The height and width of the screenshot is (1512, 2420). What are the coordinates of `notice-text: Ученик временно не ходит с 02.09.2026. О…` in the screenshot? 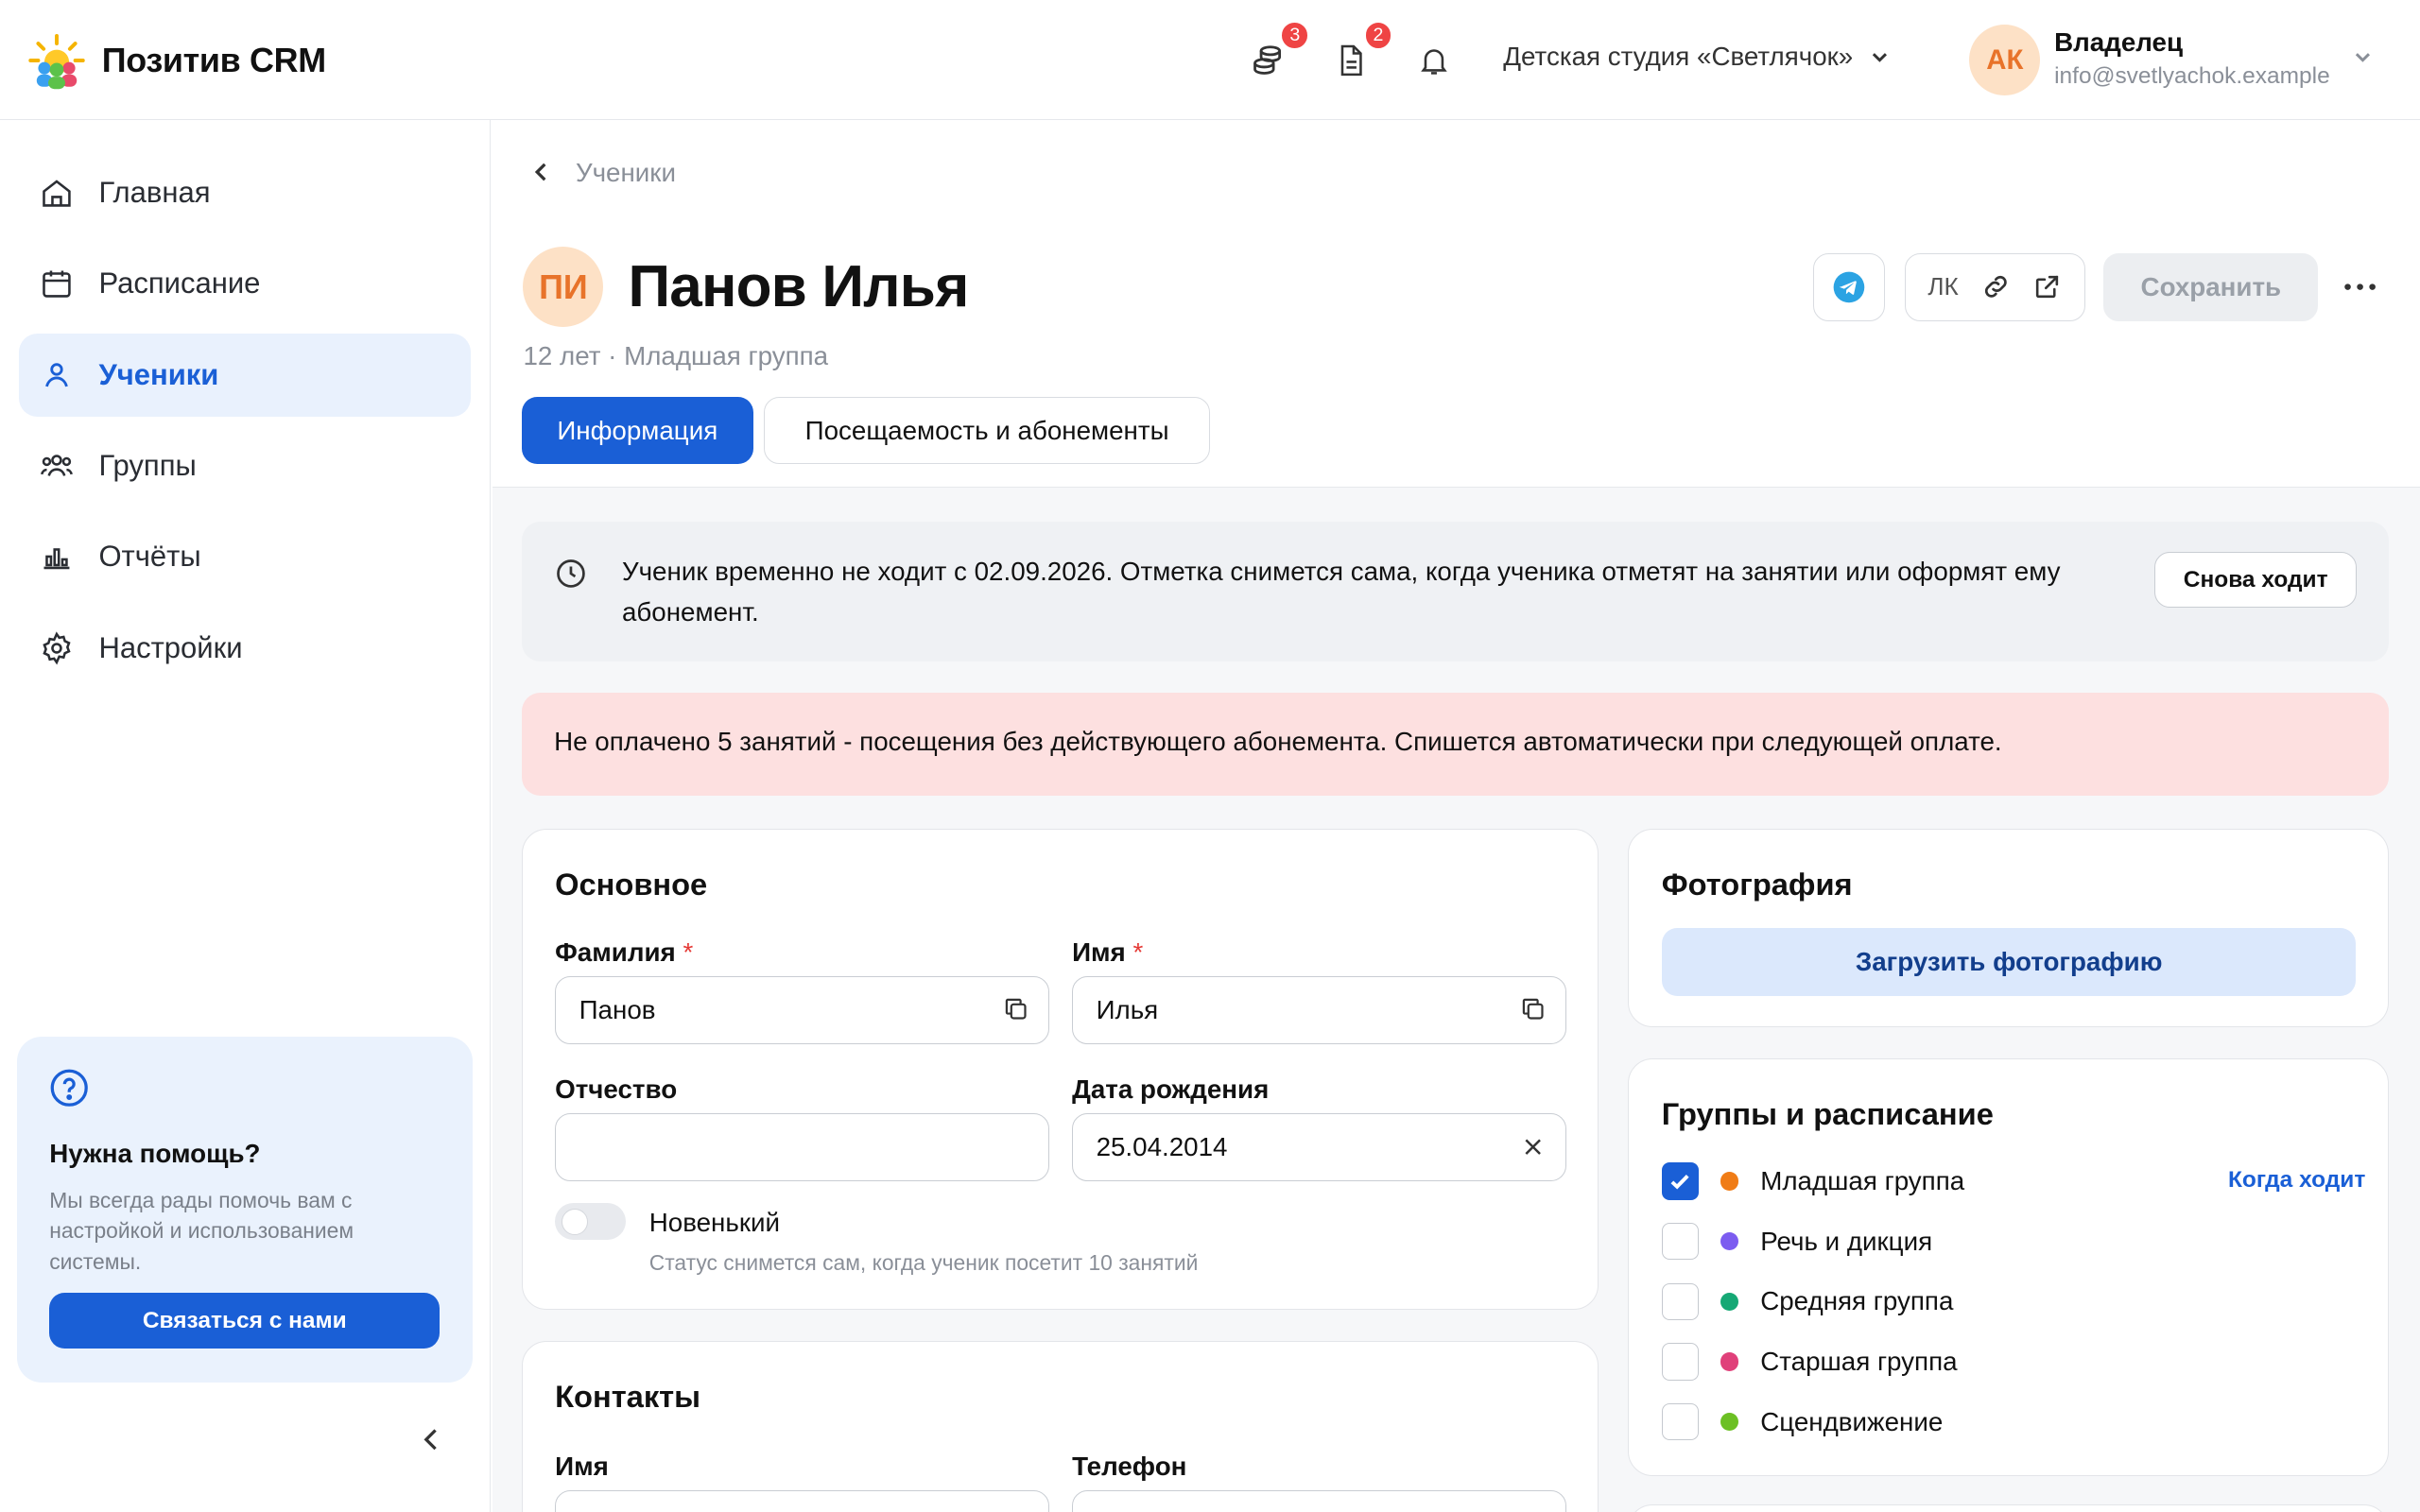 It's located at (1341, 592).